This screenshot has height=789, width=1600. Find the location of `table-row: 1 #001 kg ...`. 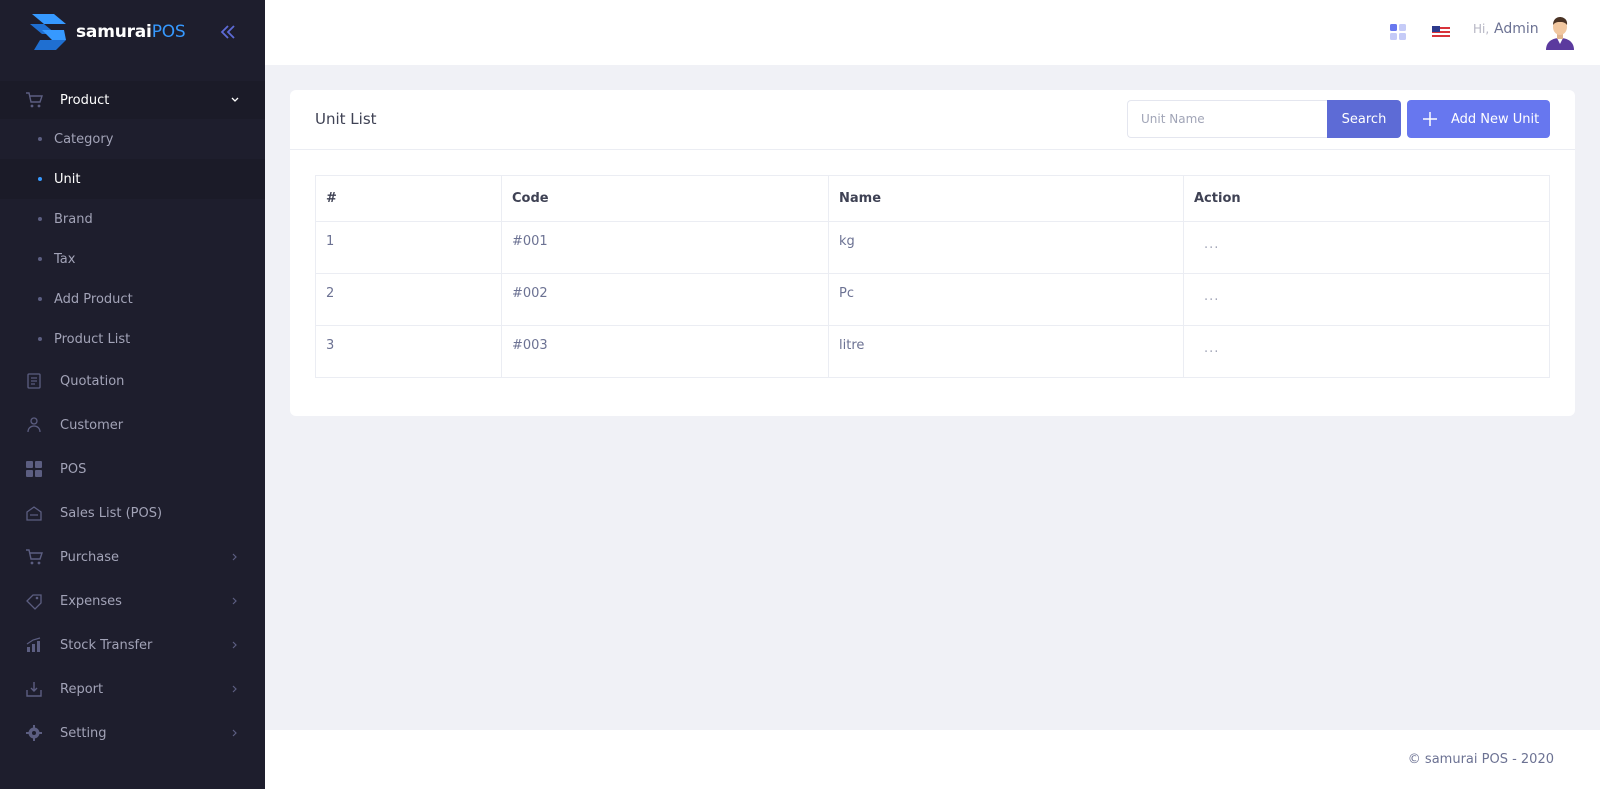

table-row: 1 #001 kg ... is located at coordinates (932, 247).